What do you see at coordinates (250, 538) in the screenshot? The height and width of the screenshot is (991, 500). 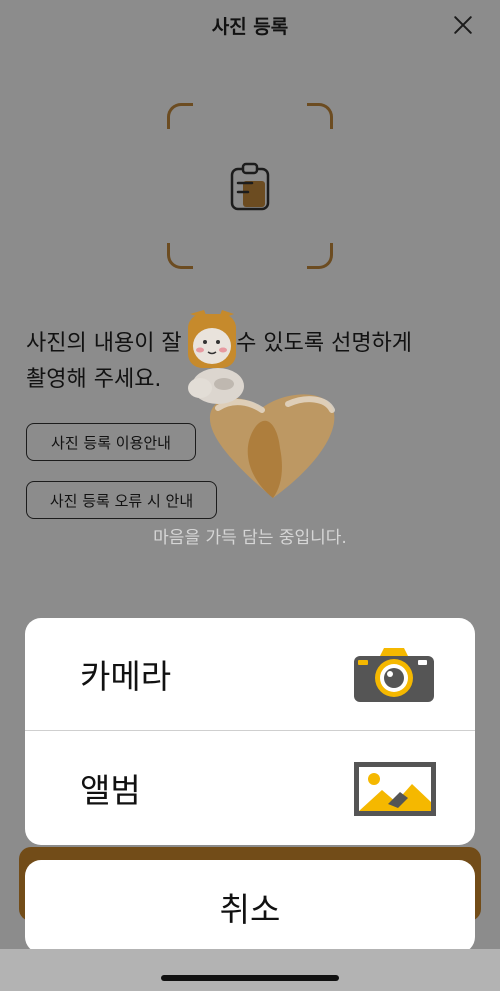 I see `loading-text: 마음을 가득 담는 중입니다.` at bounding box center [250, 538].